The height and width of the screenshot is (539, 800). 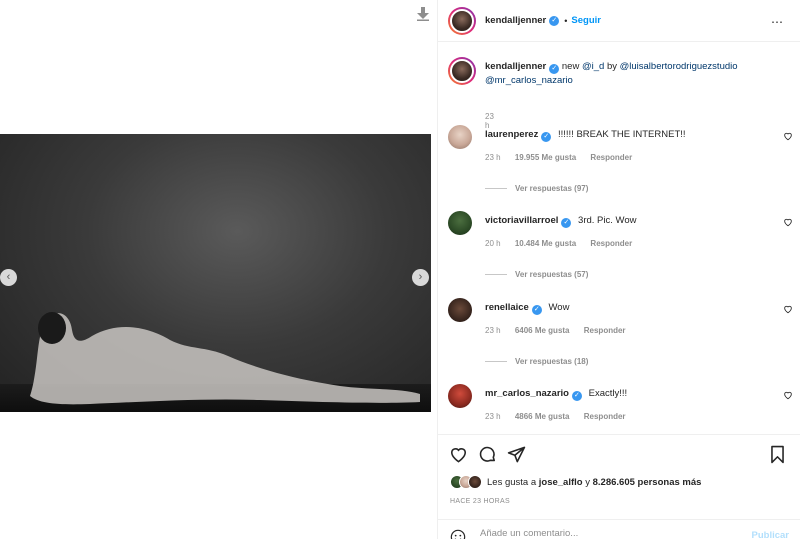 I want to click on caption-prefix: new, so click(x=570, y=66).